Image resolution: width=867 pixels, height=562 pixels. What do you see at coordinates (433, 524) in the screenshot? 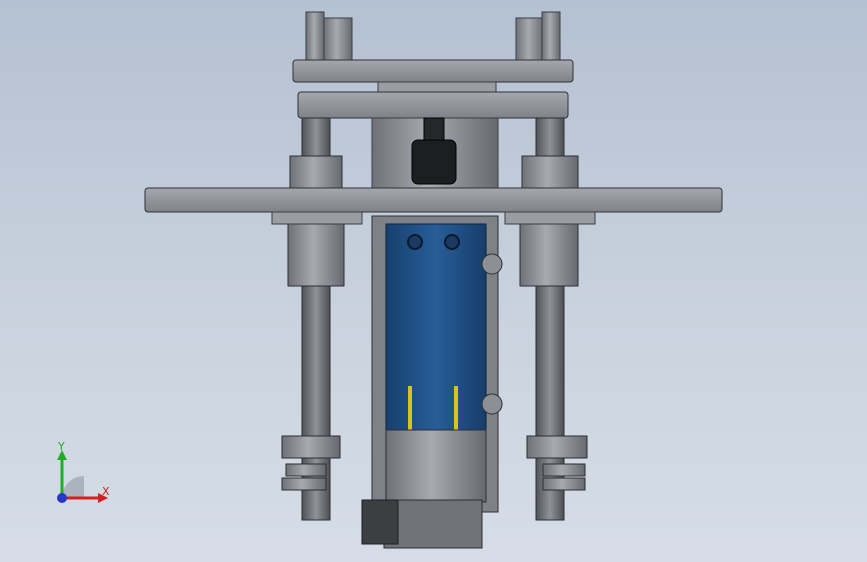
I see `end-effector` at bounding box center [433, 524].